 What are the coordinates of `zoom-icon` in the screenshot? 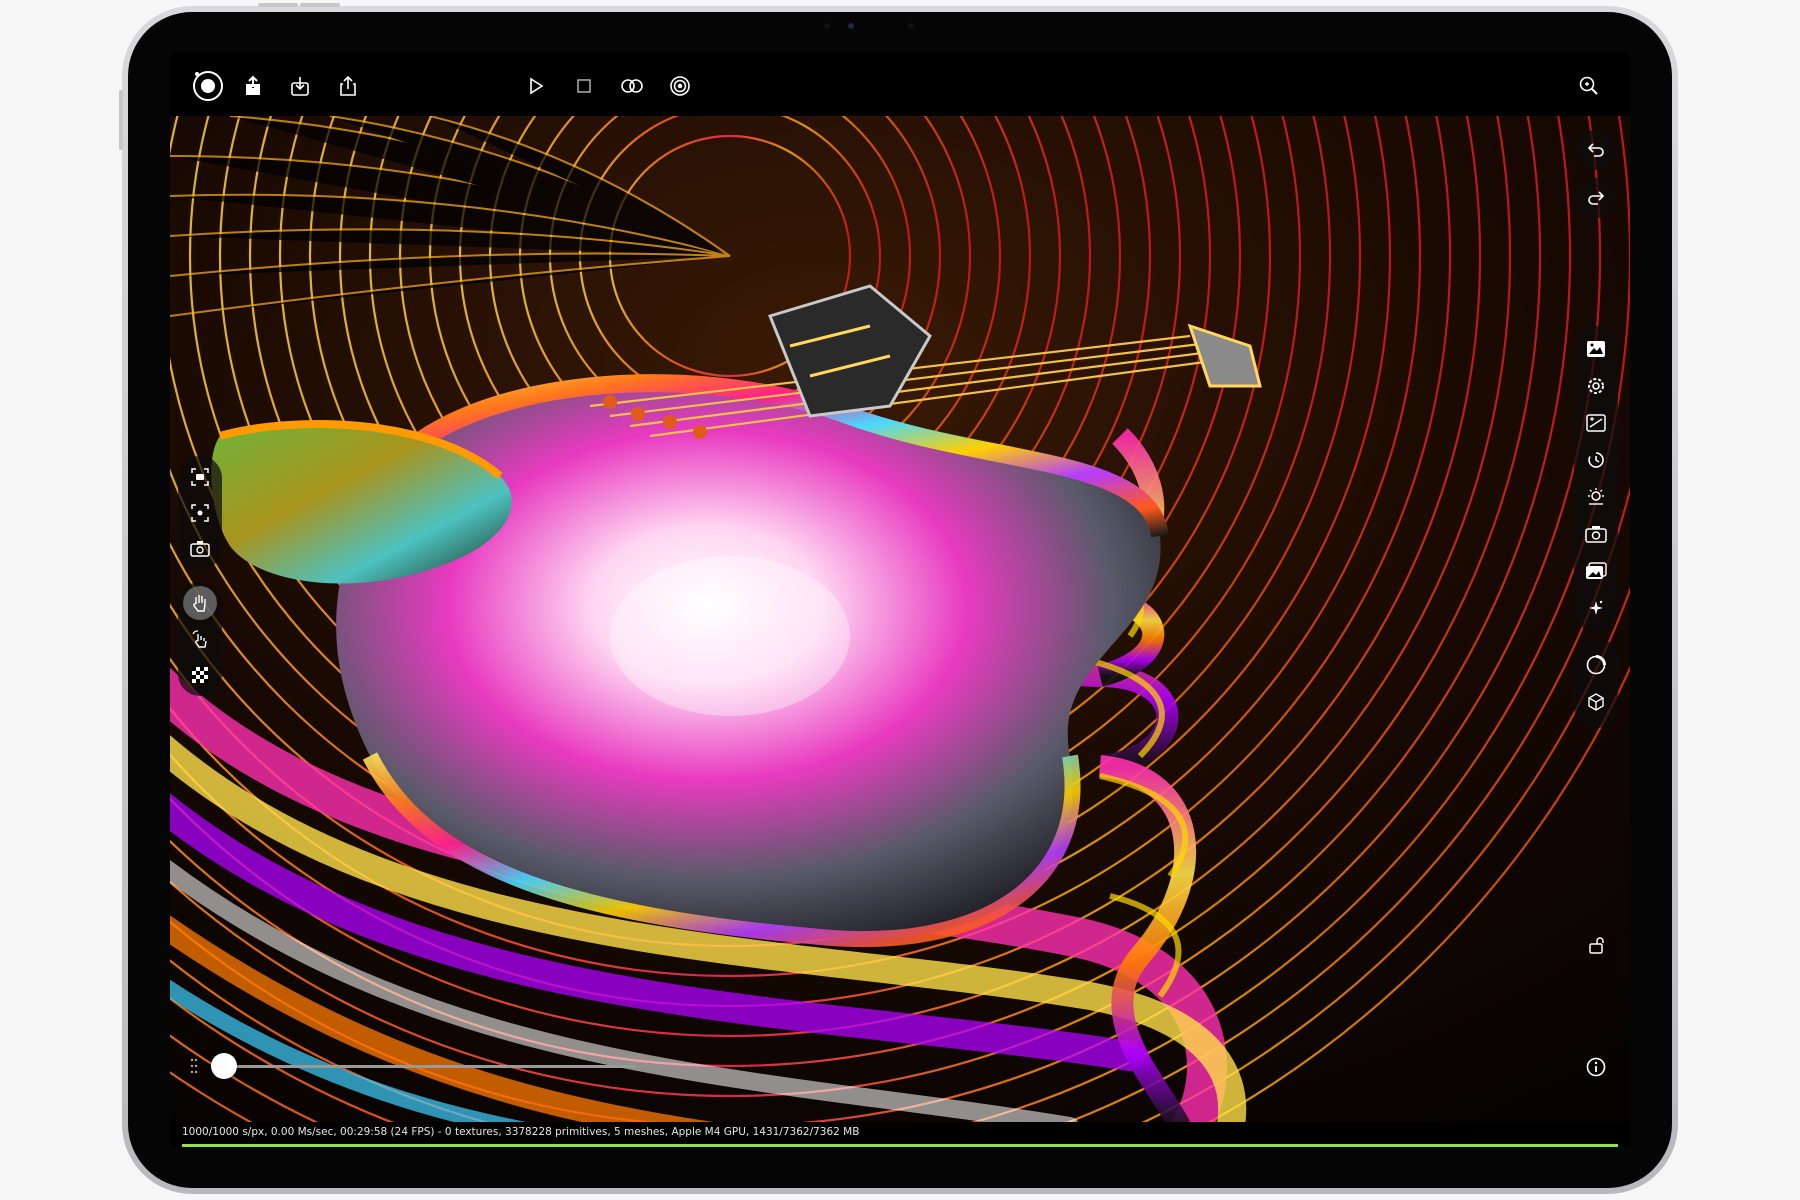 It's located at (1589, 86).